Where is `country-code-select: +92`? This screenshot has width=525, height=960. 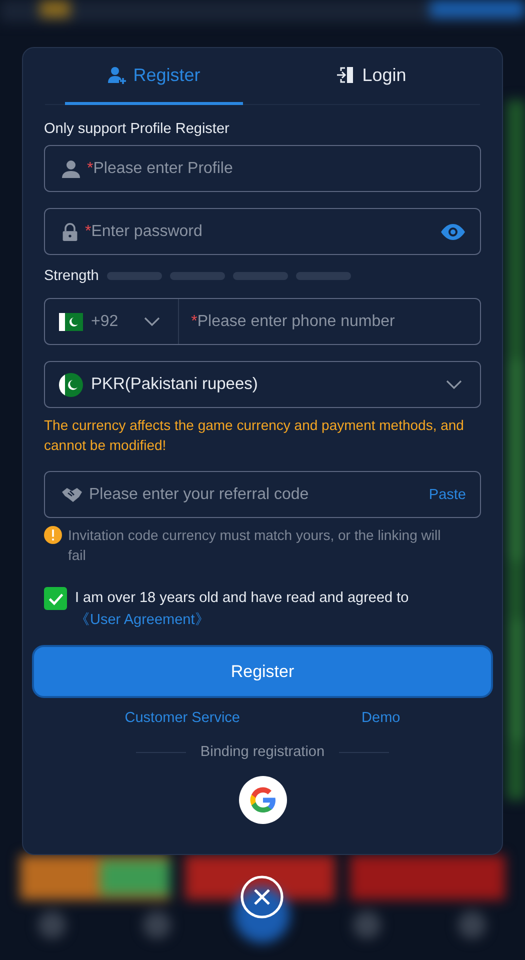 country-code-select: +92 is located at coordinates (119, 321).